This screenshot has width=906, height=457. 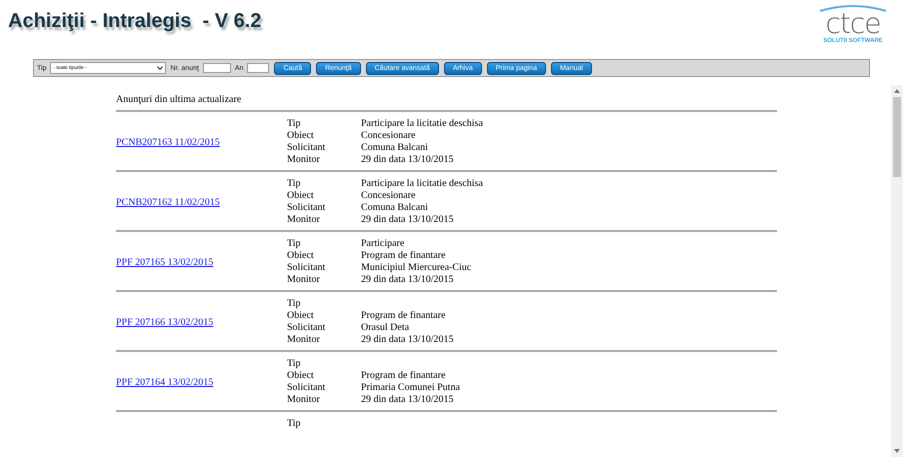 What do you see at coordinates (168, 202) in the screenshot?
I see `announcement-link: PCNB207162 11/02/2015` at bounding box center [168, 202].